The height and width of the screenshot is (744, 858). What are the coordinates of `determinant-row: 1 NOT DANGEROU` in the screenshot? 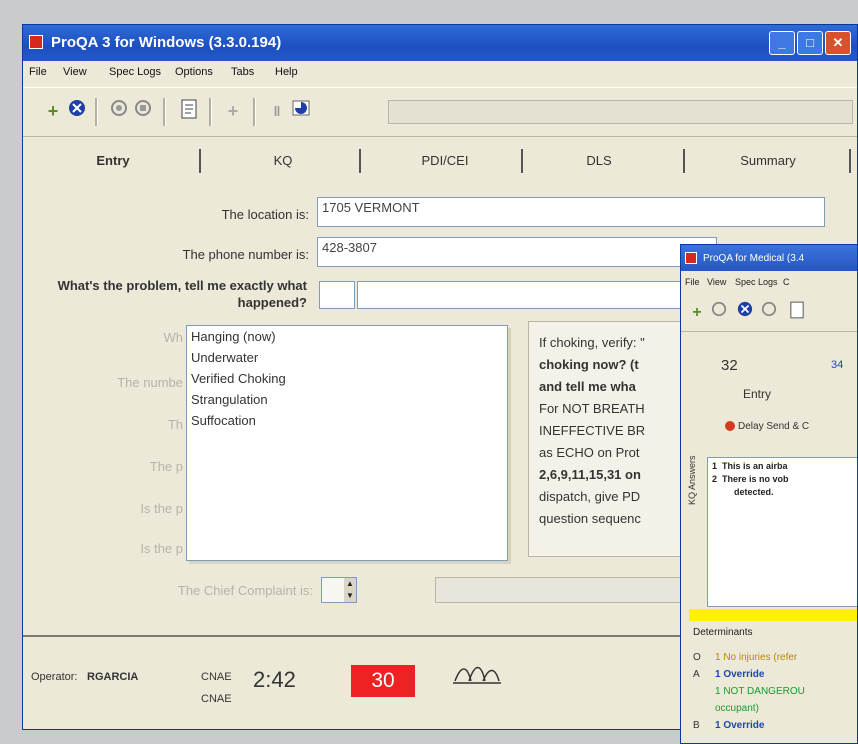 It's located at (749, 691).